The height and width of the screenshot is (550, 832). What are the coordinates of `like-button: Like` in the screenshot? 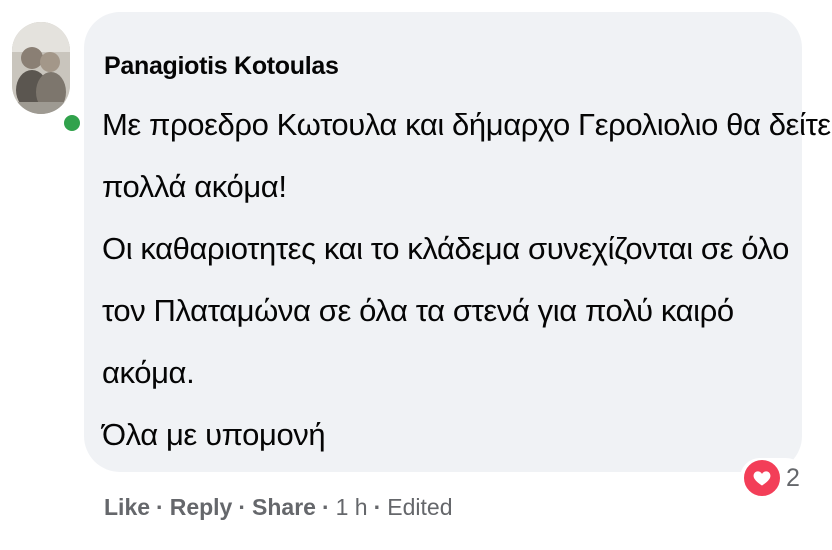 It's located at (127, 507).